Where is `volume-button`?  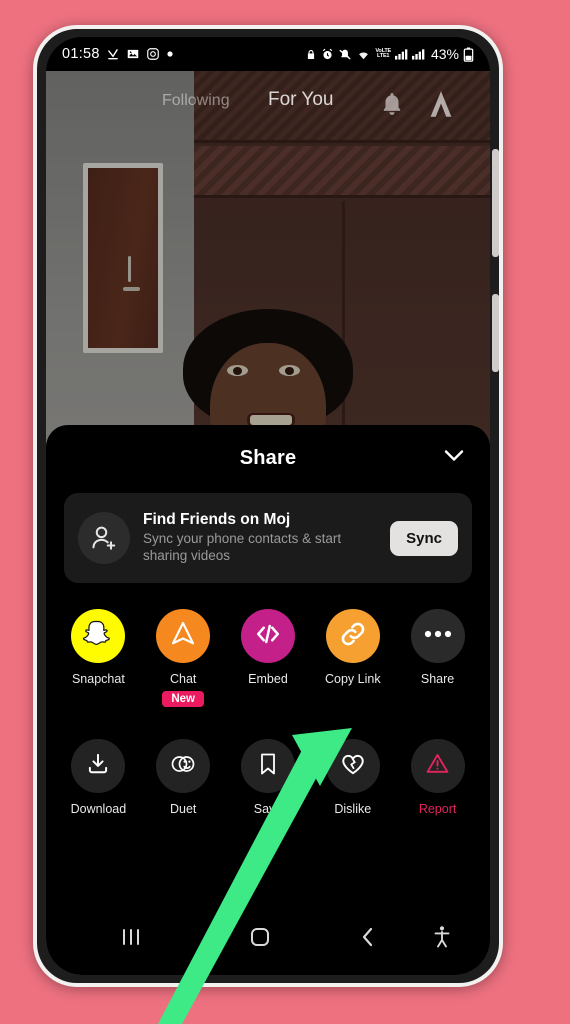 volume-button is located at coordinates (495, 203).